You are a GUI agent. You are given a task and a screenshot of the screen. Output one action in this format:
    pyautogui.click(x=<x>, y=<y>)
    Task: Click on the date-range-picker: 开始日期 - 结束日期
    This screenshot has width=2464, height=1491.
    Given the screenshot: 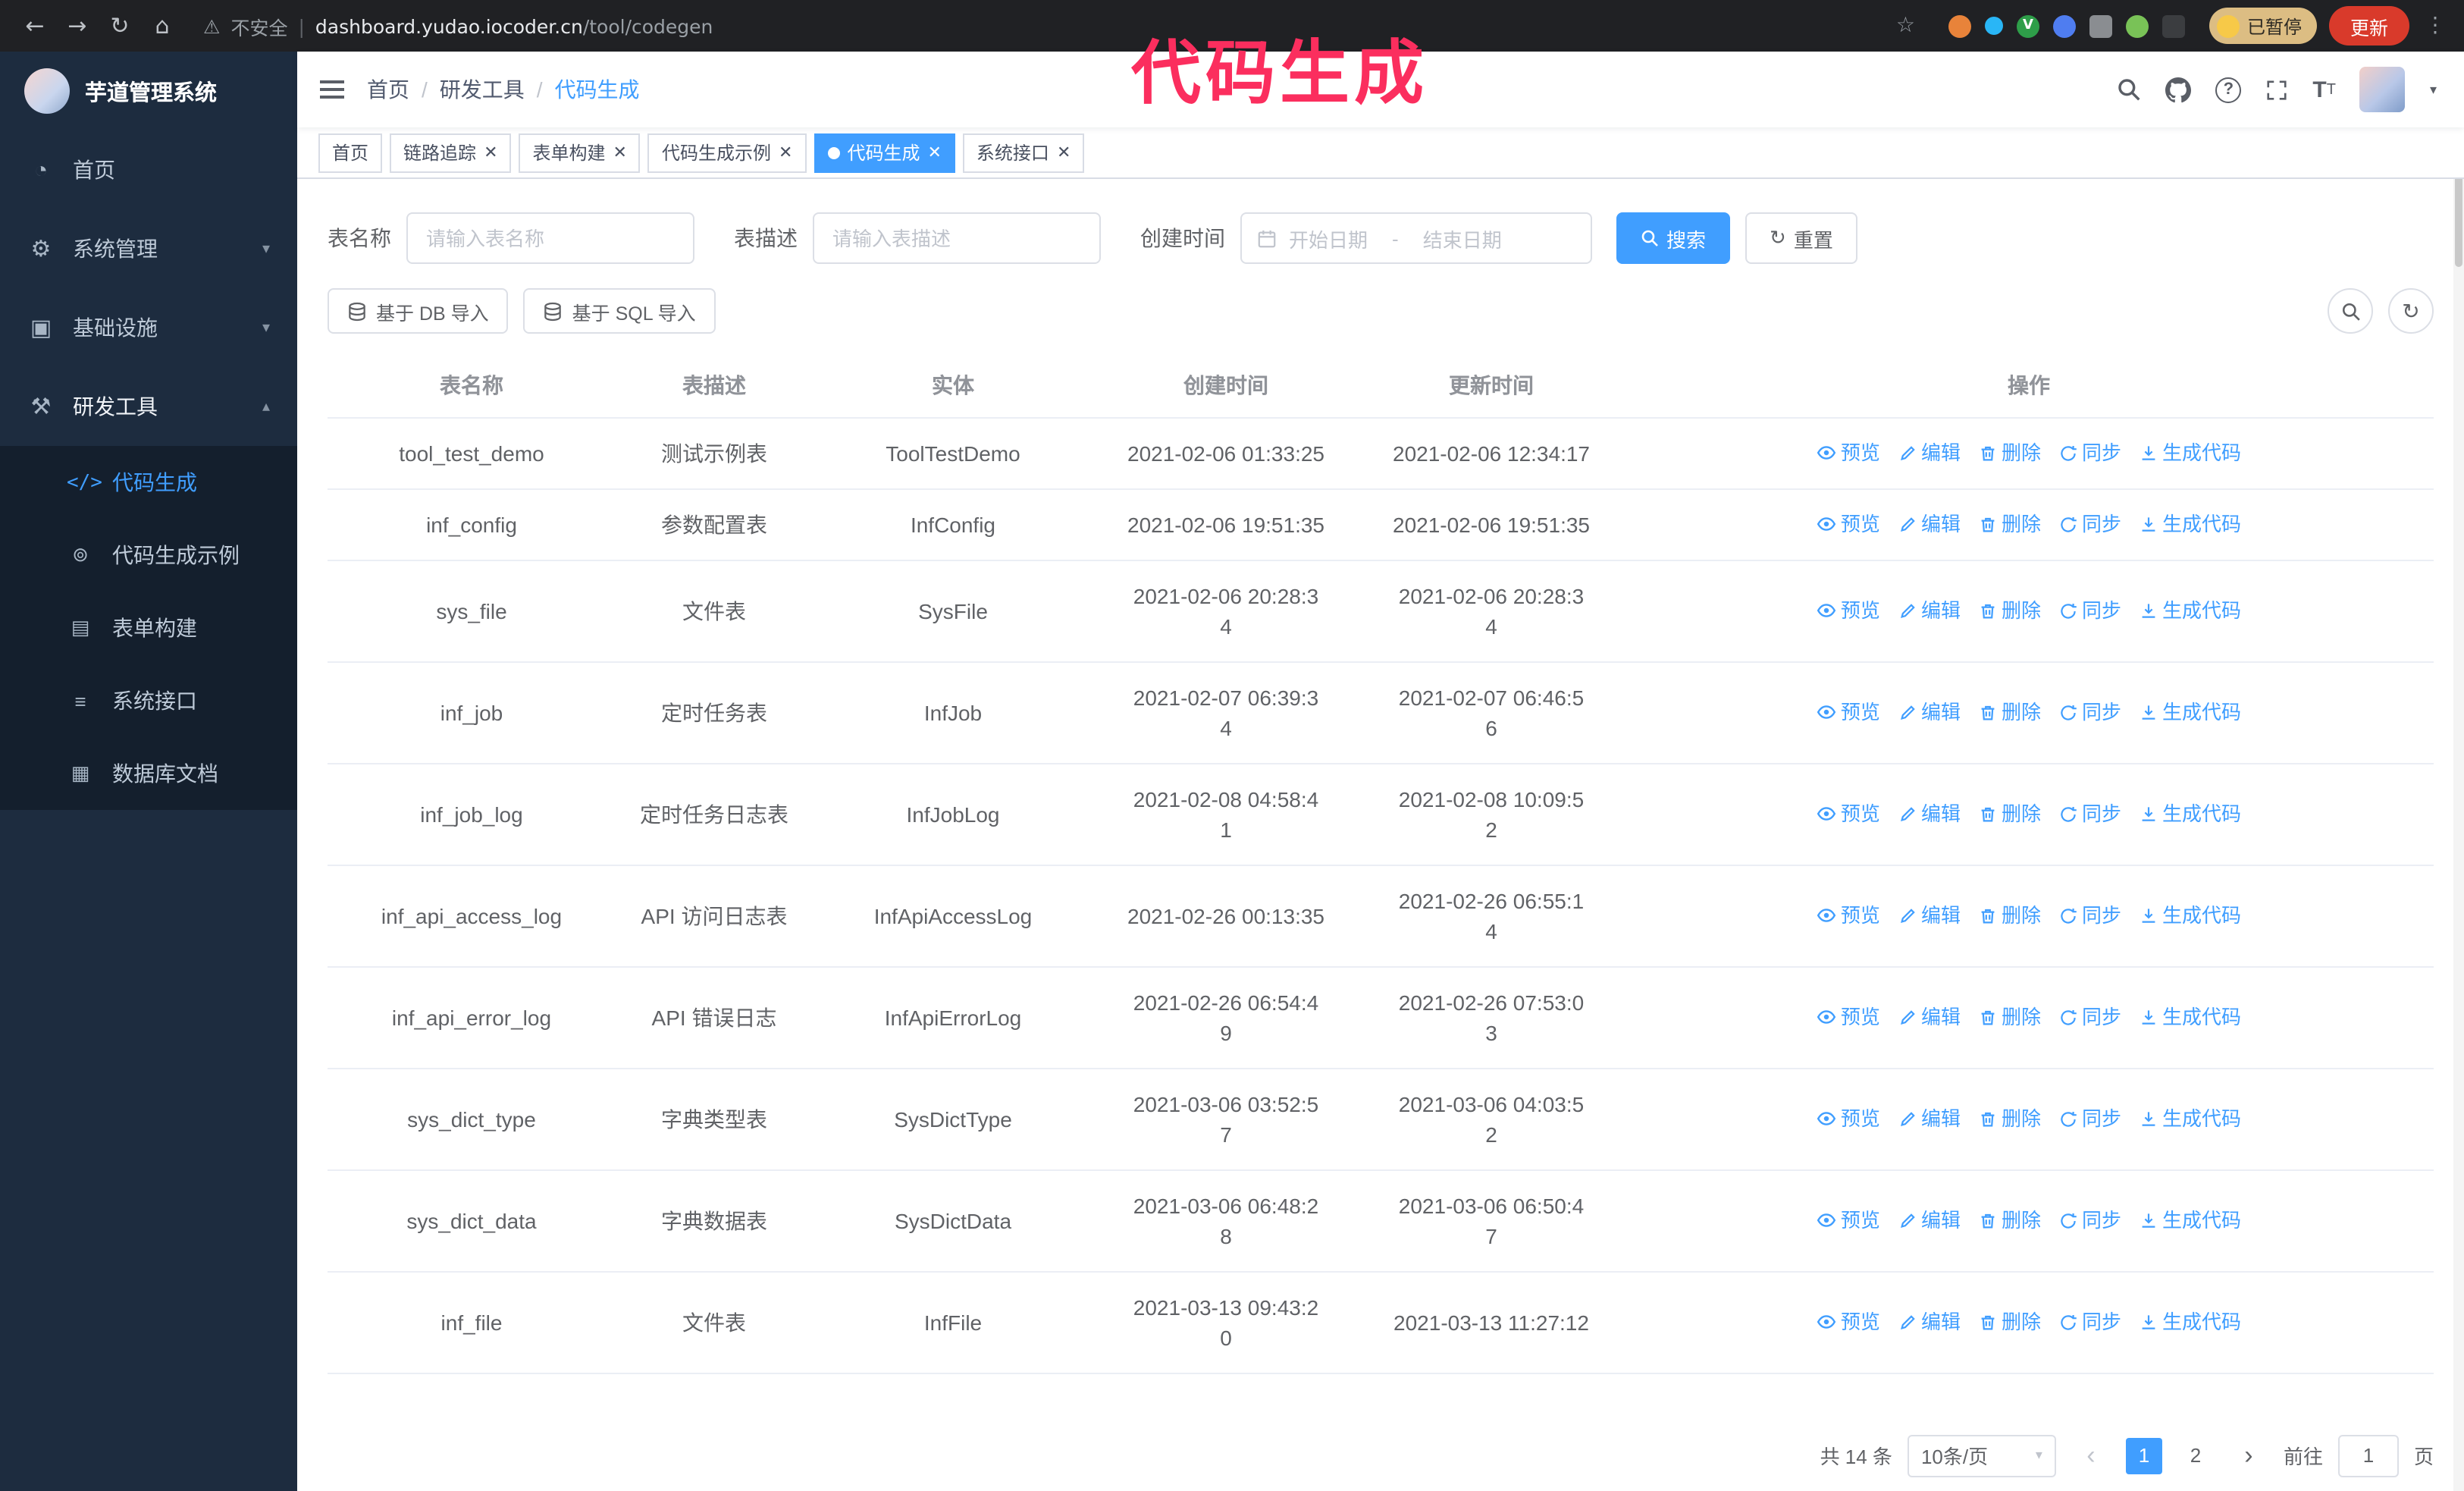 What is the action you would take?
    pyautogui.click(x=1416, y=238)
    